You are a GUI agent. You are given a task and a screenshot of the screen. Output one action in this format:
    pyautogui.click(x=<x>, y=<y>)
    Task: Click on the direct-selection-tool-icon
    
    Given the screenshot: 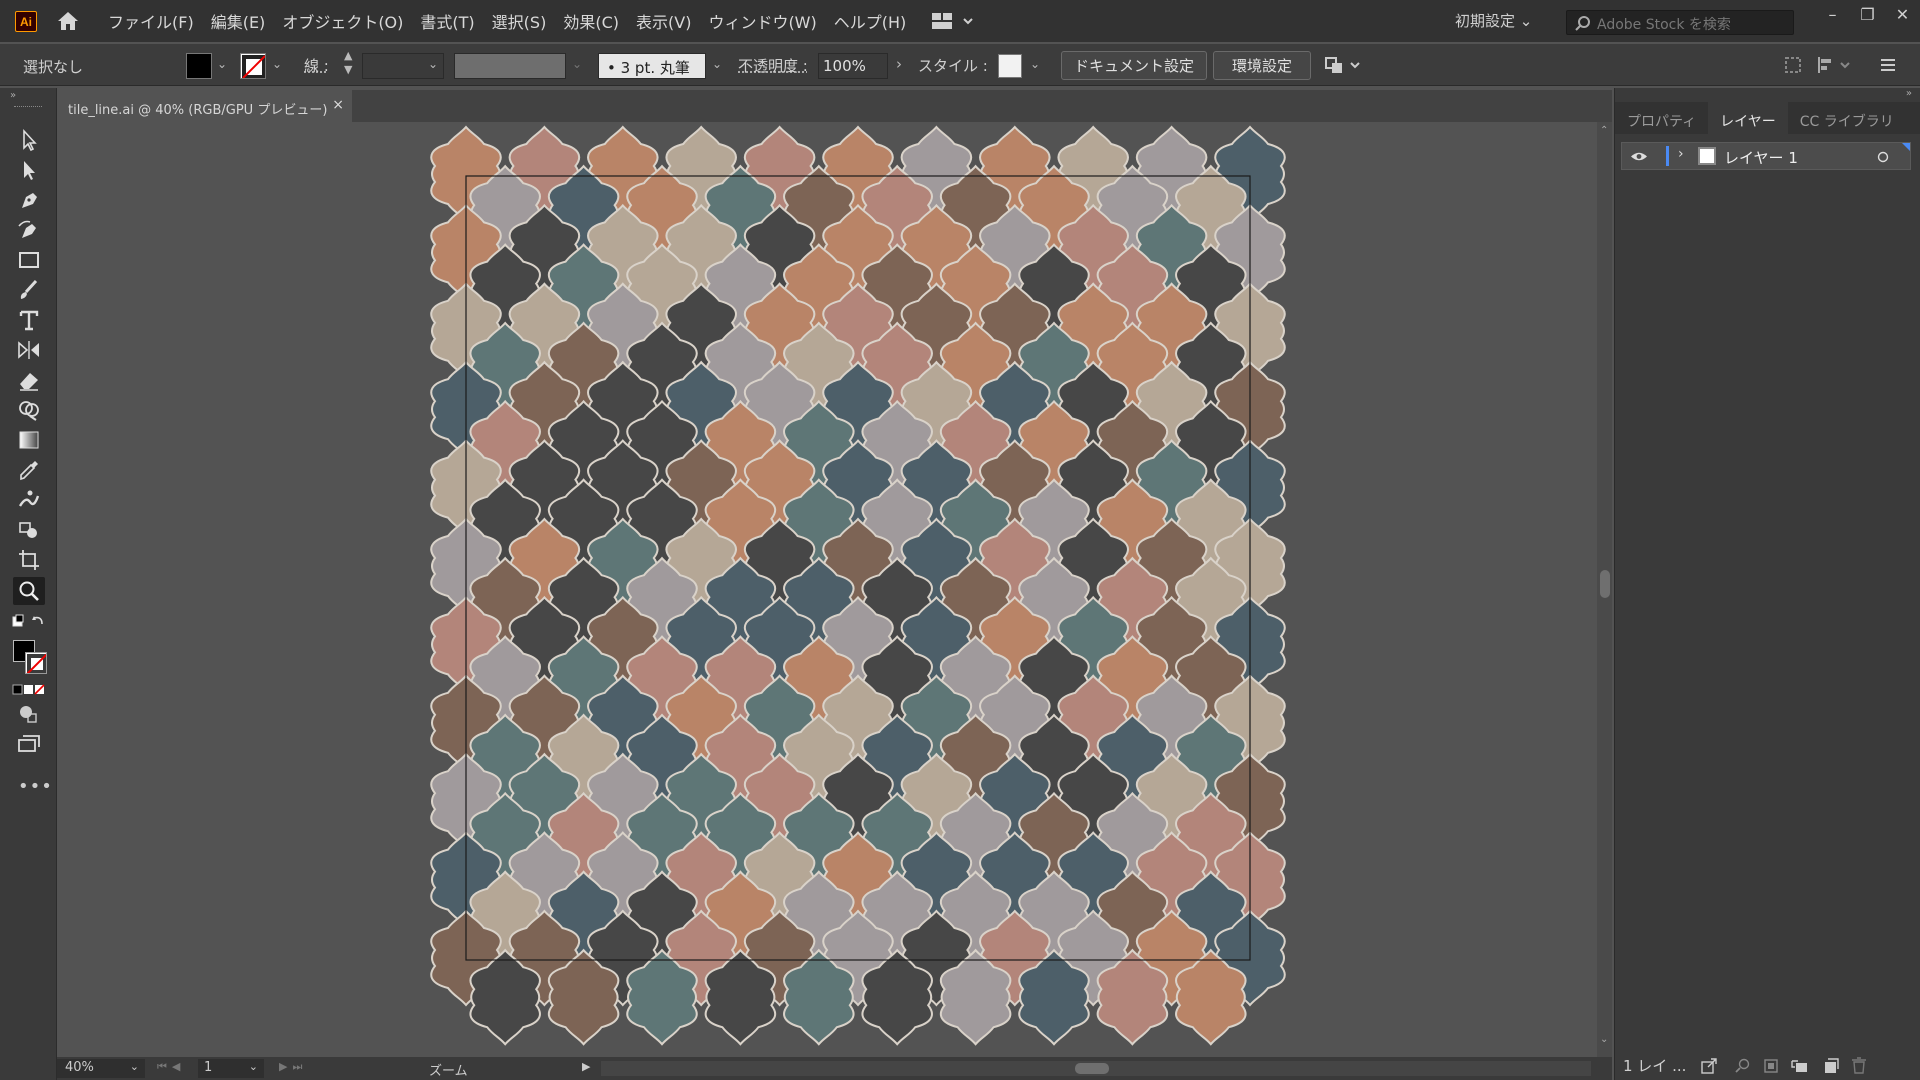 What is the action you would take?
    pyautogui.click(x=29, y=170)
    